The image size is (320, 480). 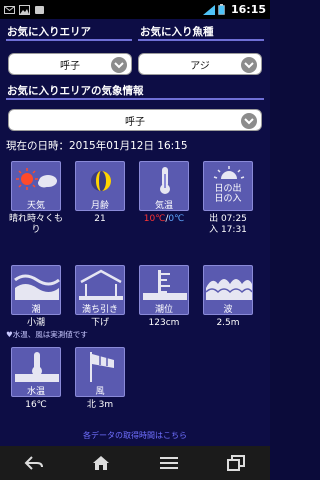 What do you see at coordinates (35, 392) in the screenshot?
I see `water-temperature-label: 水温` at bounding box center [35, 392].